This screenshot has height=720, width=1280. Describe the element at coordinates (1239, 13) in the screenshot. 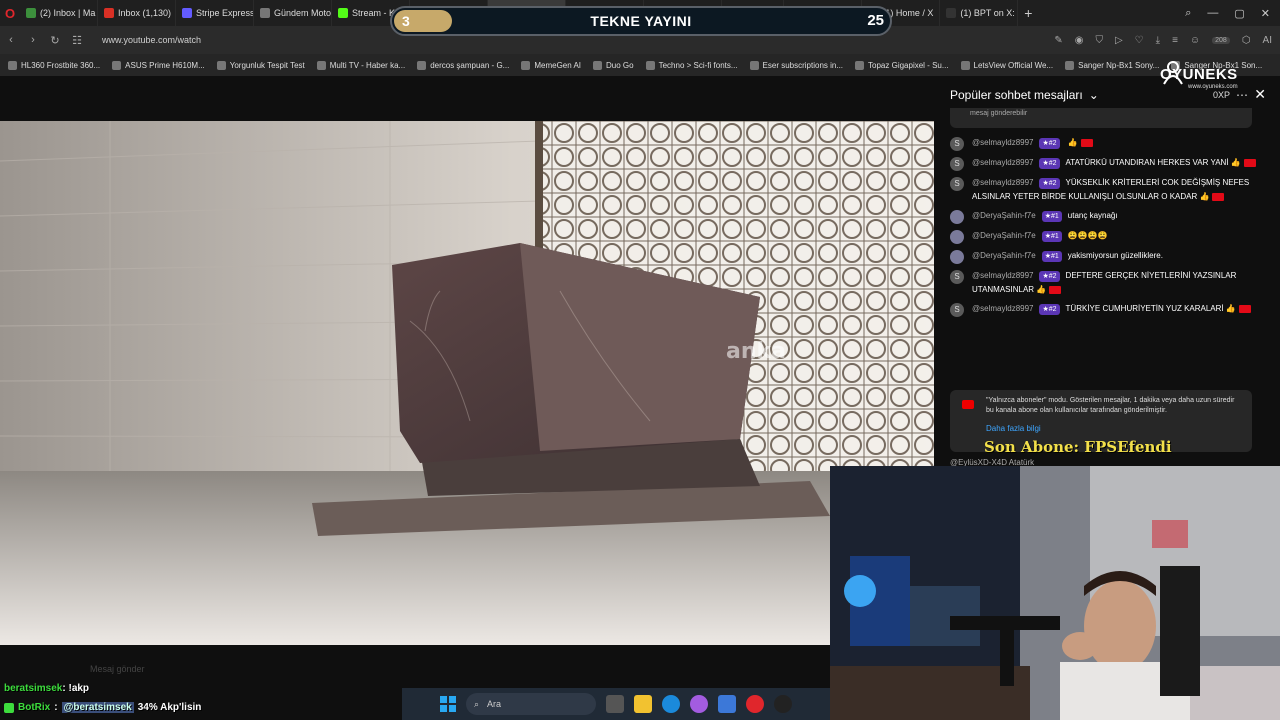

I see `maximize-button: ▢` at that location.